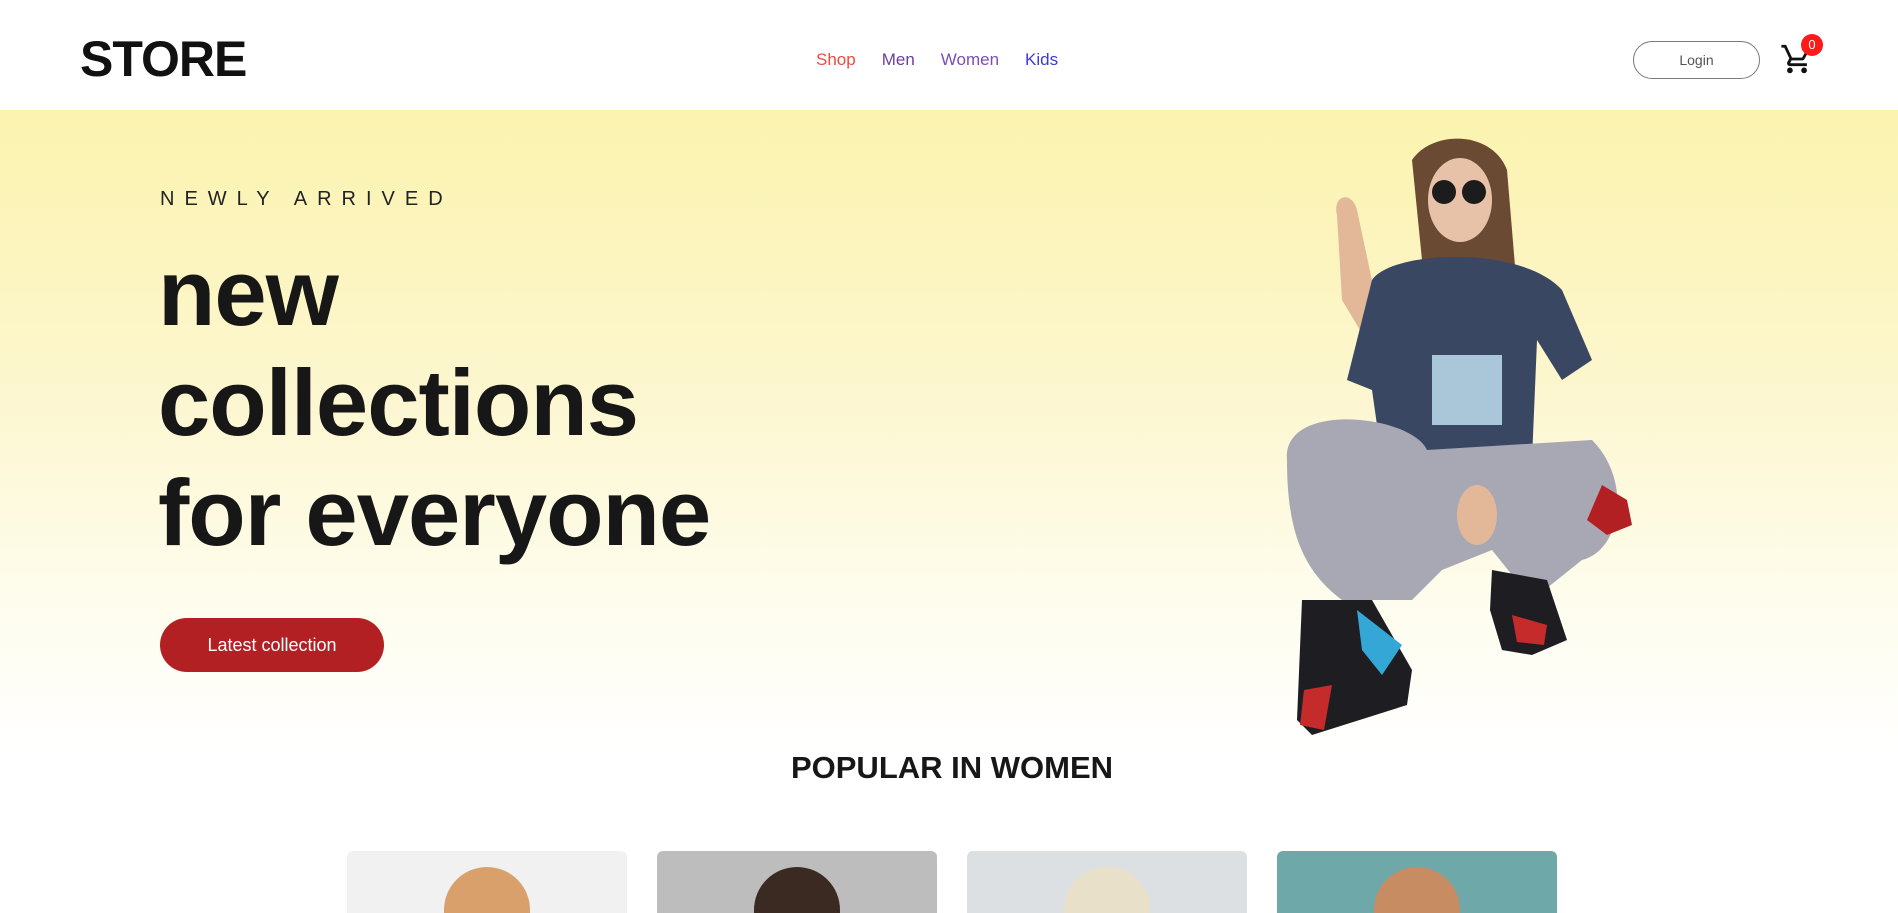 This screenshot has height=913, width=1898. What do you see at coordinates (836, 60) in the screenshot?
I see `nav-shop: Shop` at bounding box center [836, 60].